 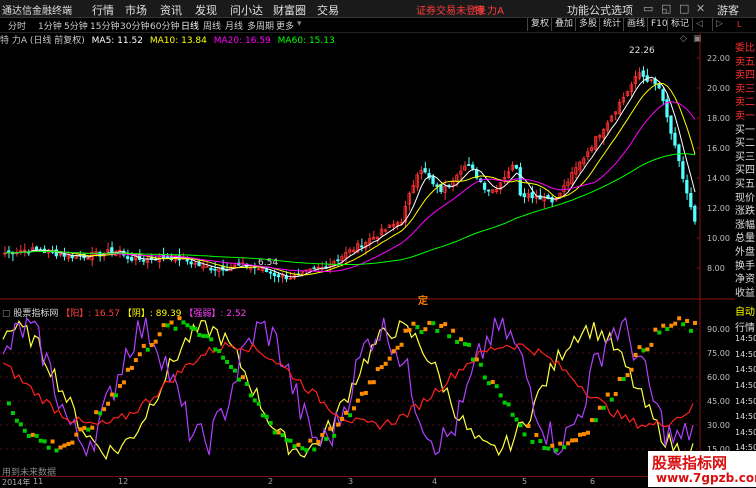 What do you see at coordinates (206, 10) in the screenshot?
I see `menu-item-discover: 发现` at bounding box center [206, 10].